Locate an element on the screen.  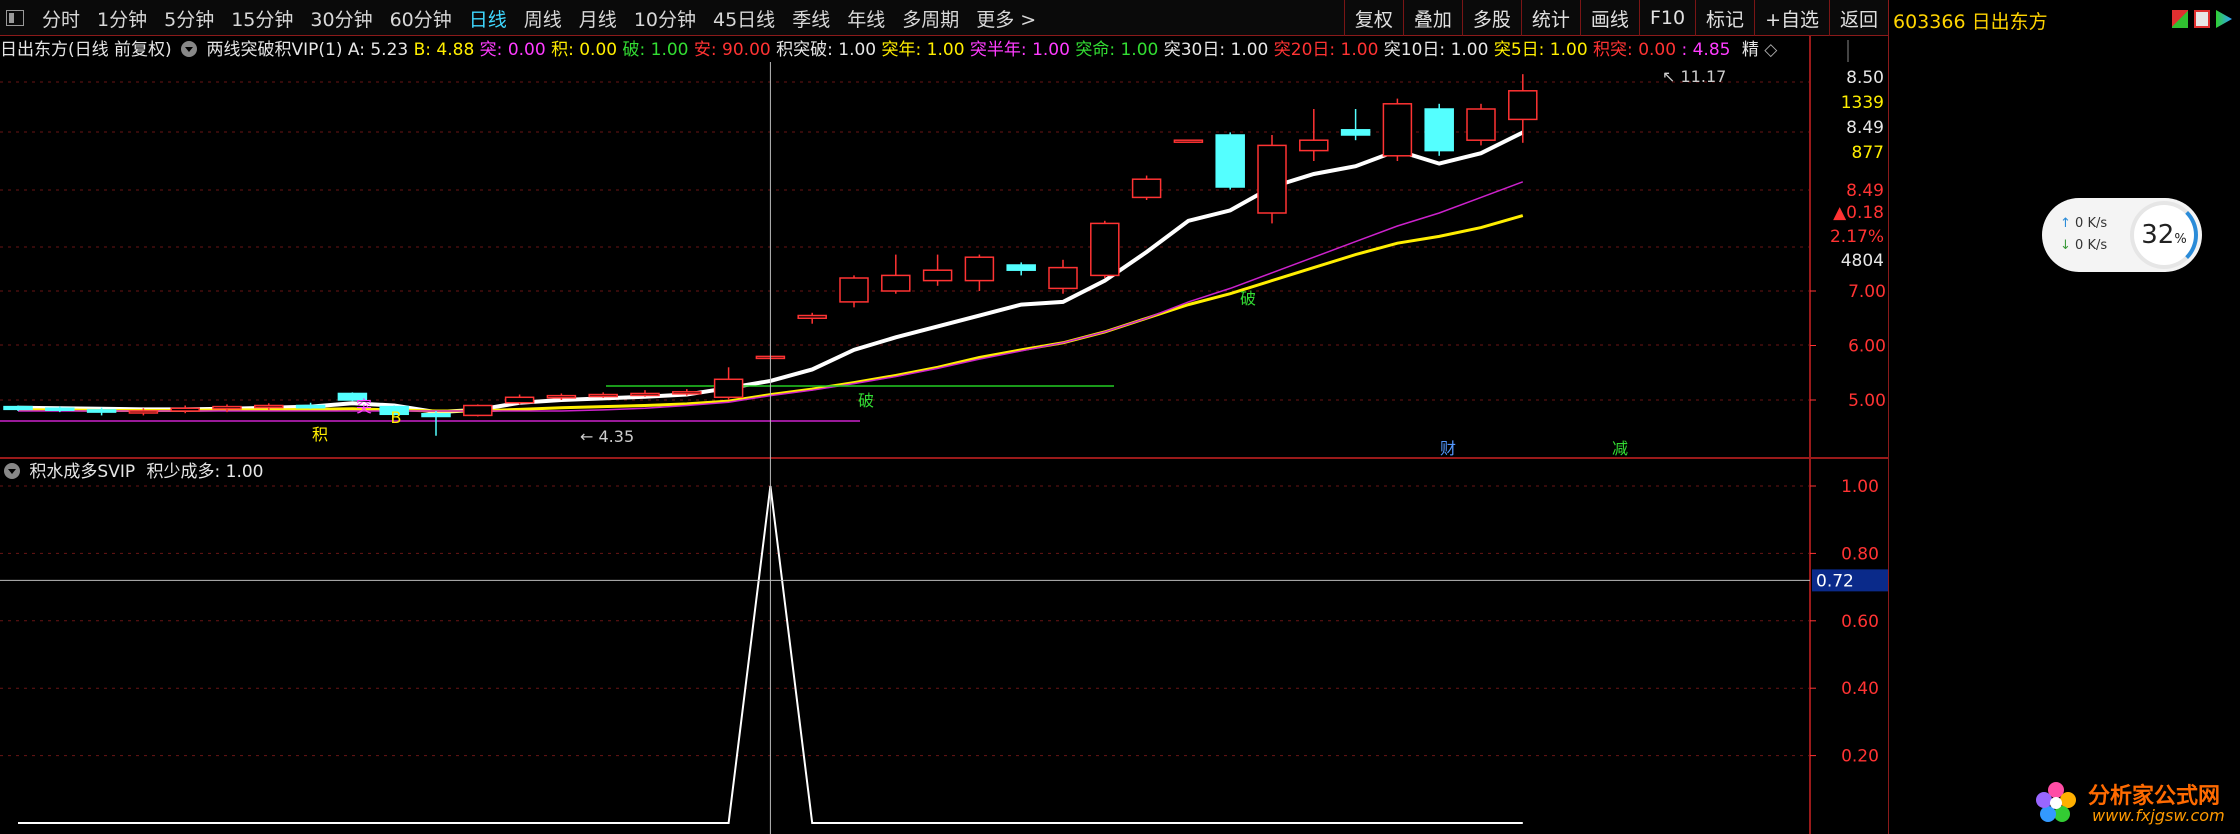
low-price-label: ← 4.35 is located at coordinates (607, 436).